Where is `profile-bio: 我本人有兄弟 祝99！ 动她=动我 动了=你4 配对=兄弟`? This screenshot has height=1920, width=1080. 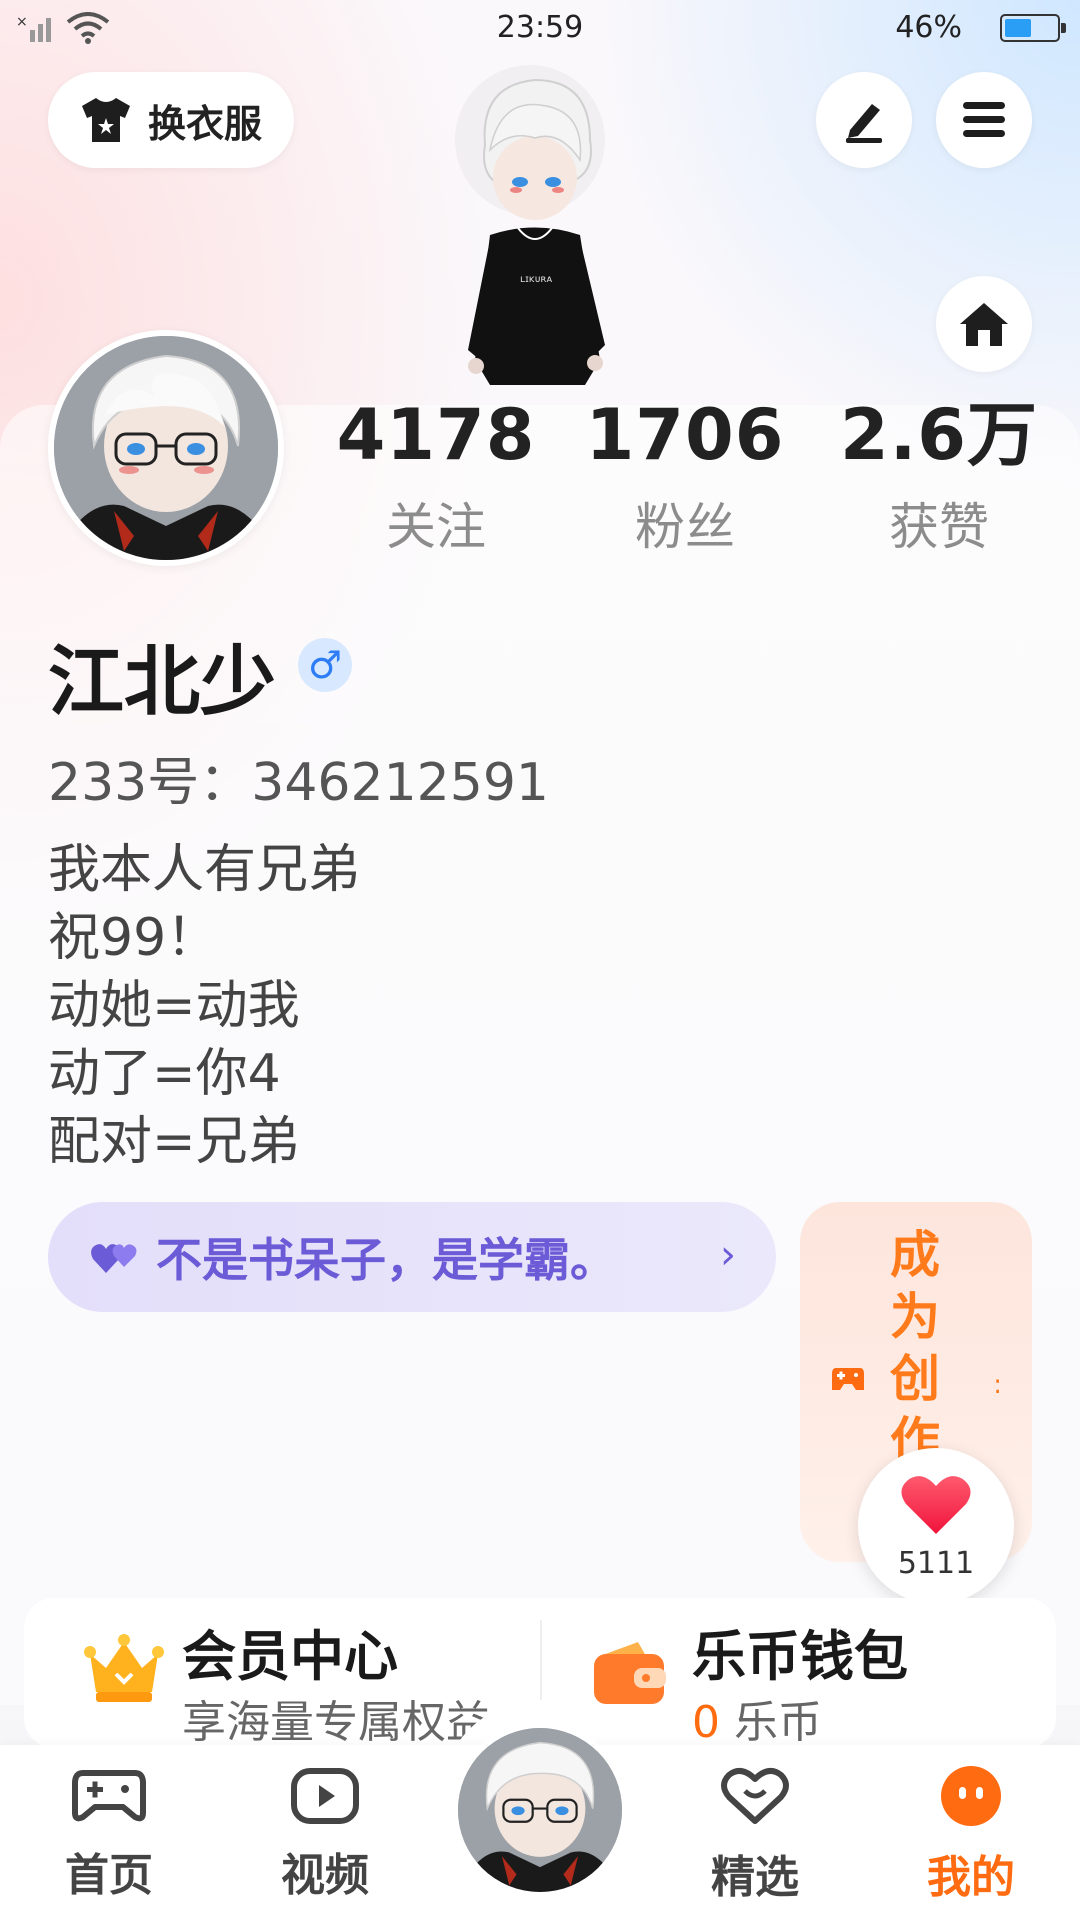 profile-bio: 我本人有兄弟 祝99！ 动她=动我 动了=你4 配对=兄弟 is located at coordinates (204, 1006).